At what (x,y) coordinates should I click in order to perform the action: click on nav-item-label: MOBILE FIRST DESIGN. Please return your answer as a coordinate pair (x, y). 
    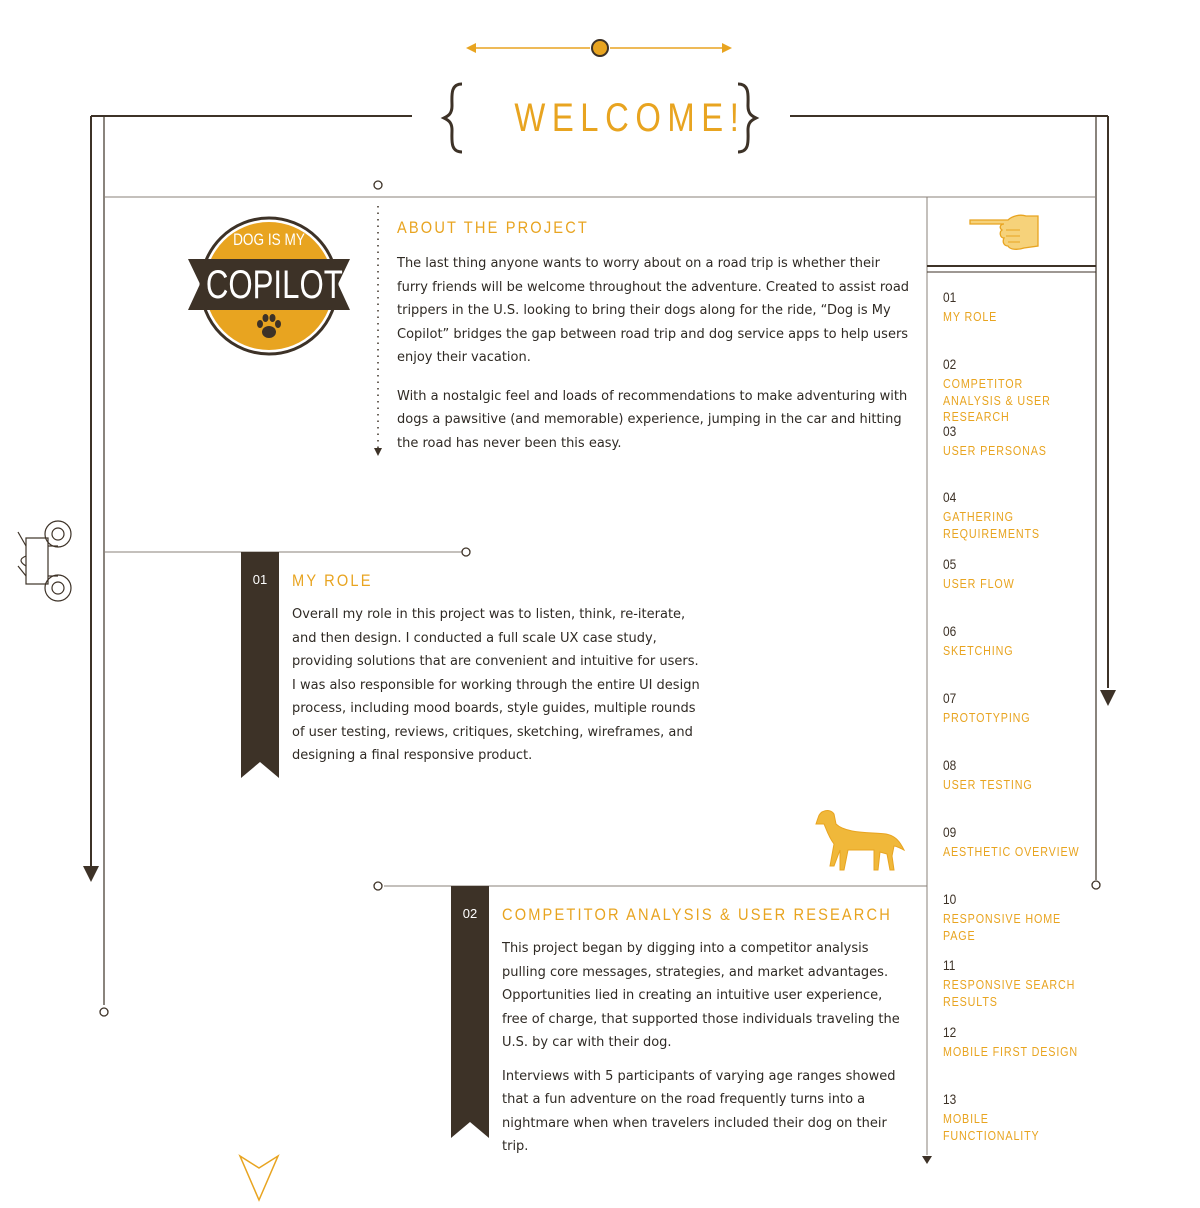
    Looking at the image, I should click on (1011, 1052).